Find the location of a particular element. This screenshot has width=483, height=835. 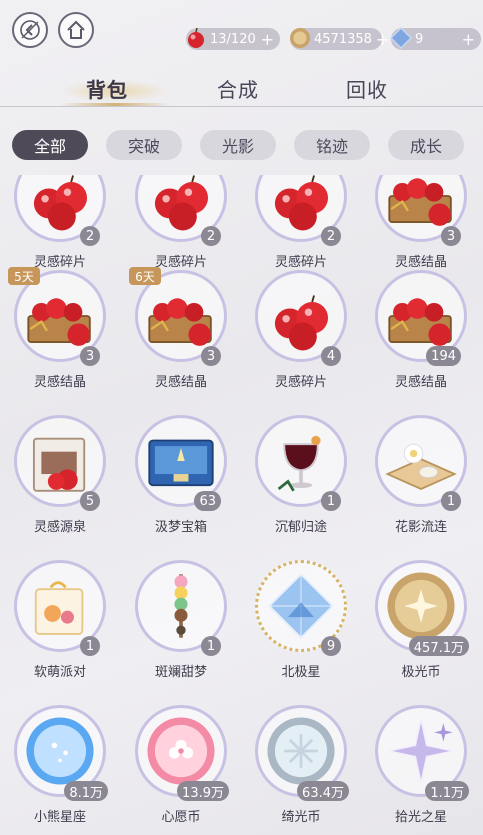

item-name: 汲梦宝箱 is located at coordinates (180, 527).